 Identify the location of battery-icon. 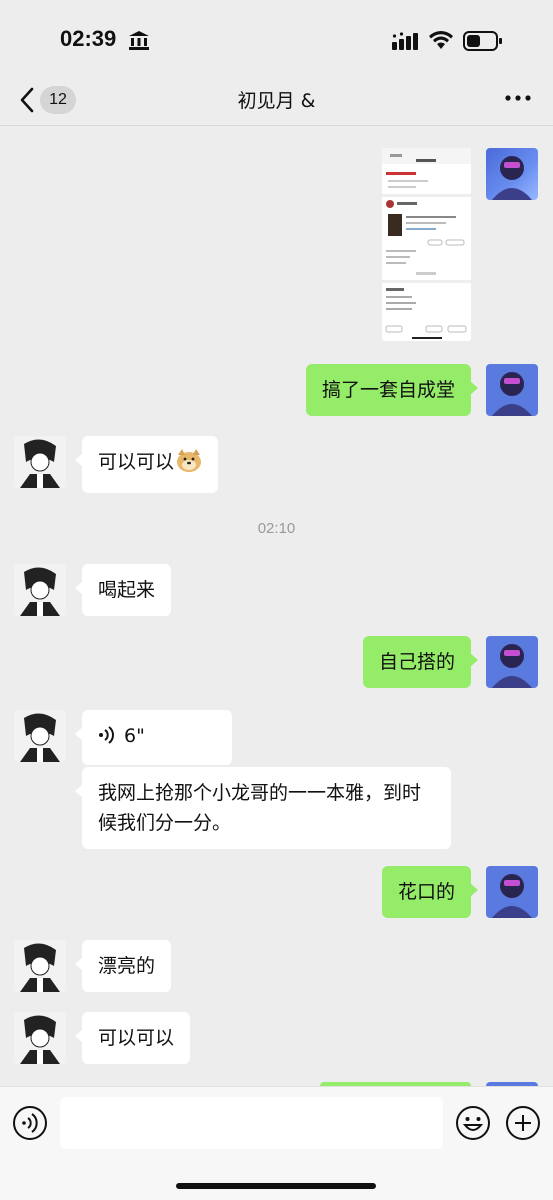
(483, 43).